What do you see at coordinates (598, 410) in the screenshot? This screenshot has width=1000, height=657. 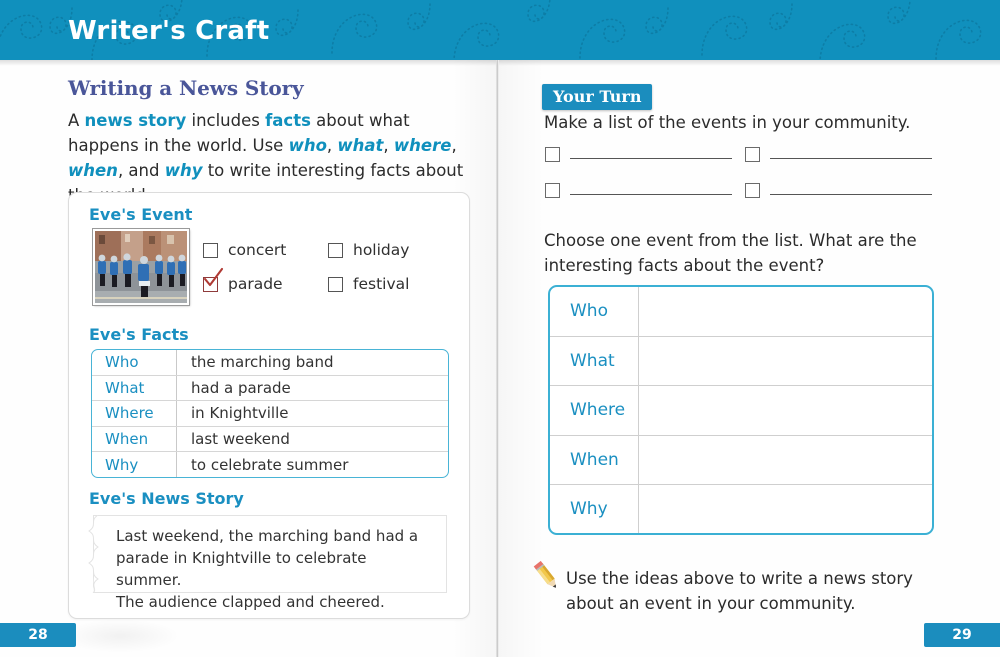 I see `answer-key-where: Where` at bounding box center [598, 410].